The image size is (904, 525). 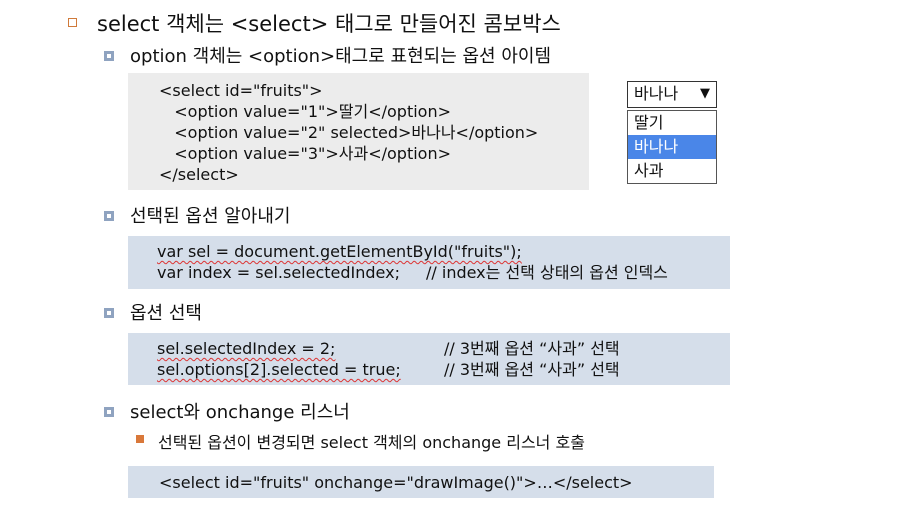 What do you see at coordinates (672, 171) in the screenshot?
I see `dropdown-option-apple: 사과` at bounding box center [672, 171].